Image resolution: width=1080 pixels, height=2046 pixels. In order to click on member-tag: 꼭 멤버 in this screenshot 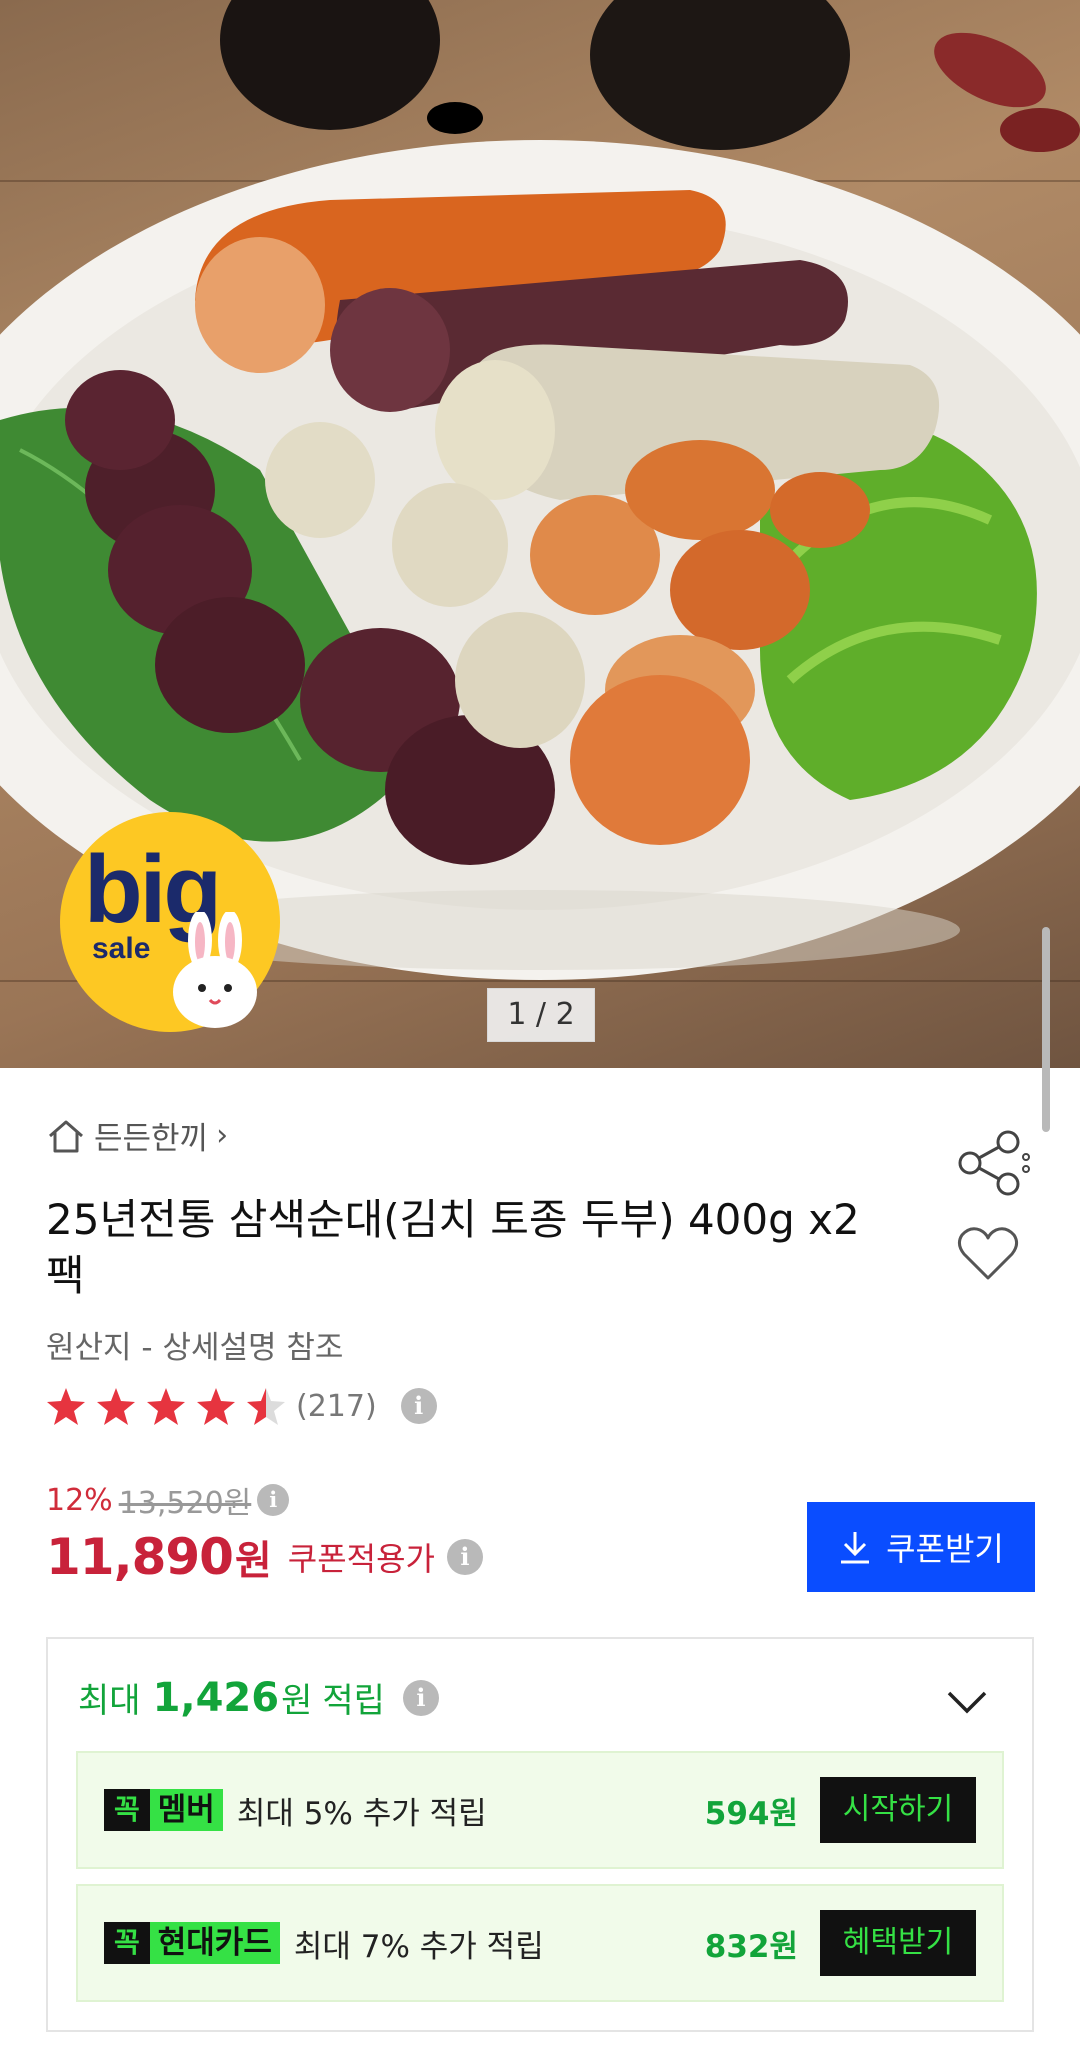, I will do `click(163, 1810)`.